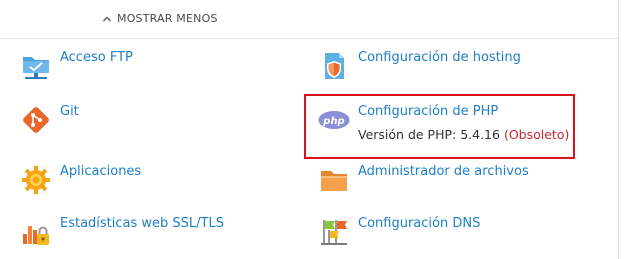 The image size is (628, 259). I want to click on applications-link: Aplicaciones, so click(100, 171).